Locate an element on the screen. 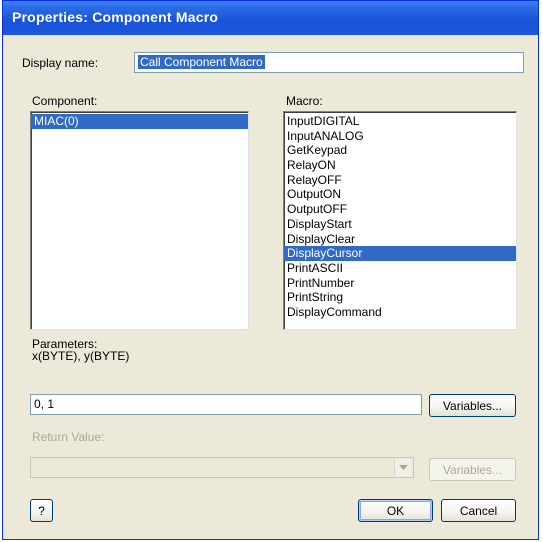  component-list-item: MIAC(0) is located at coordinates (139, 121).